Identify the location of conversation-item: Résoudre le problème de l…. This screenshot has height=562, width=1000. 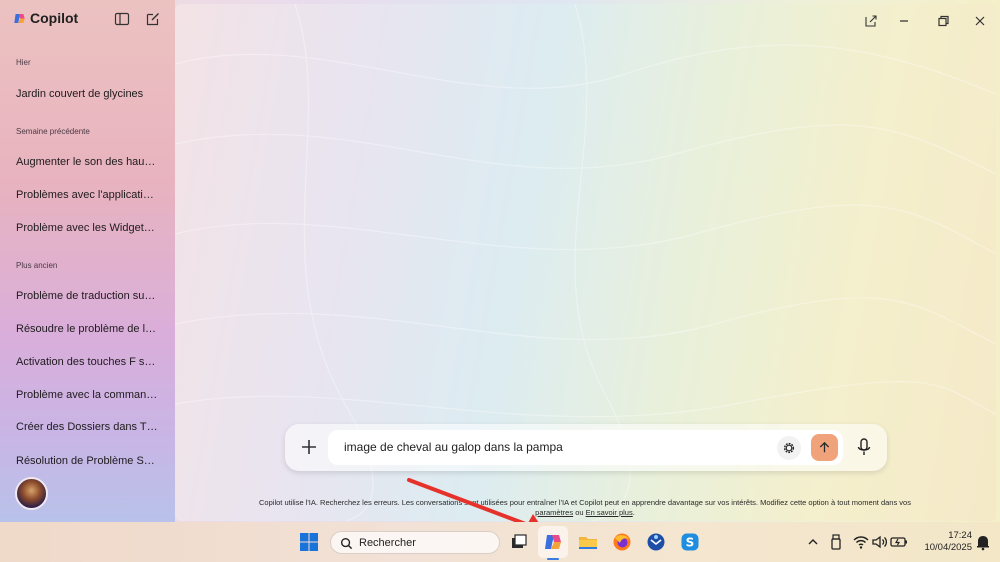
(88, 329).